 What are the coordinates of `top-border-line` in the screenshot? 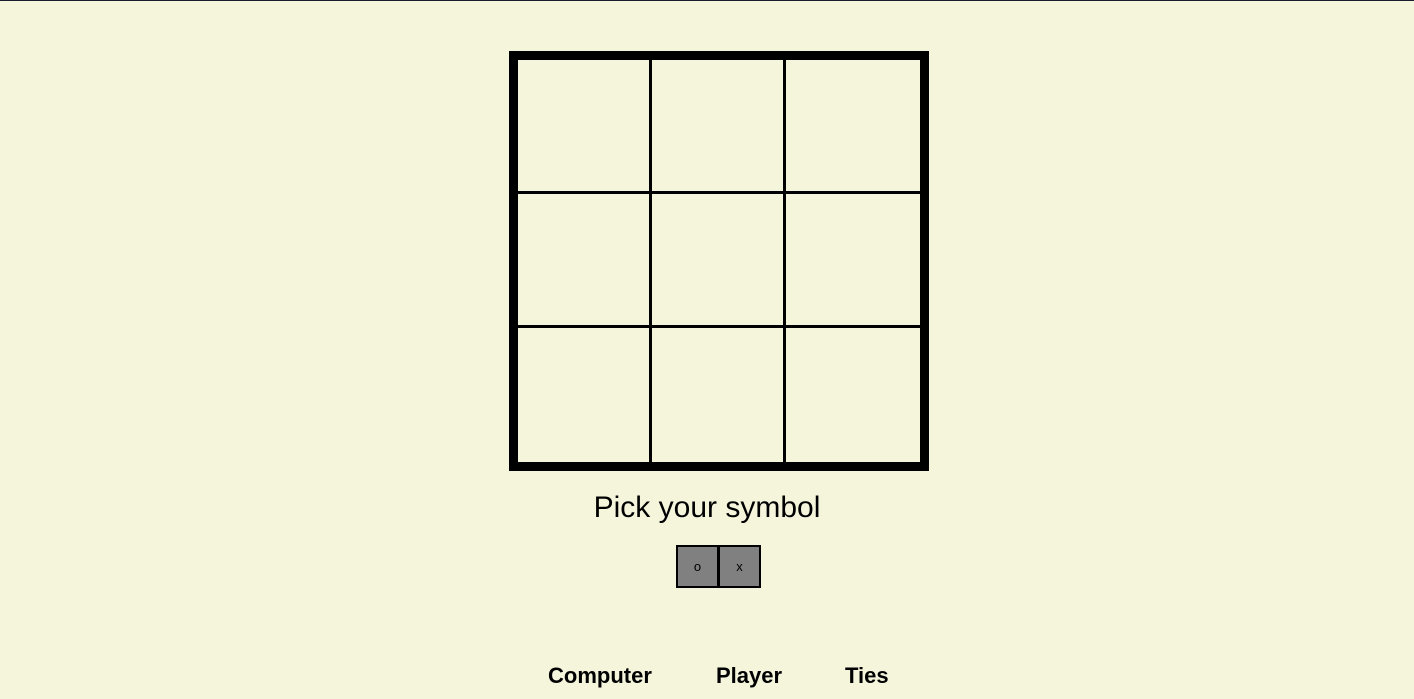 It's located at (707, 0).